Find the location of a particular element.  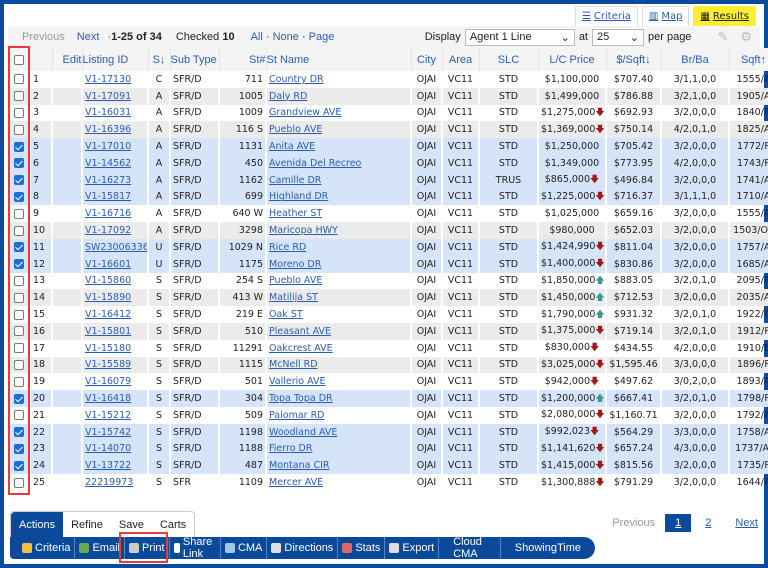

street-name-link: Pueblo AVE is located at coordinates (295, 129).